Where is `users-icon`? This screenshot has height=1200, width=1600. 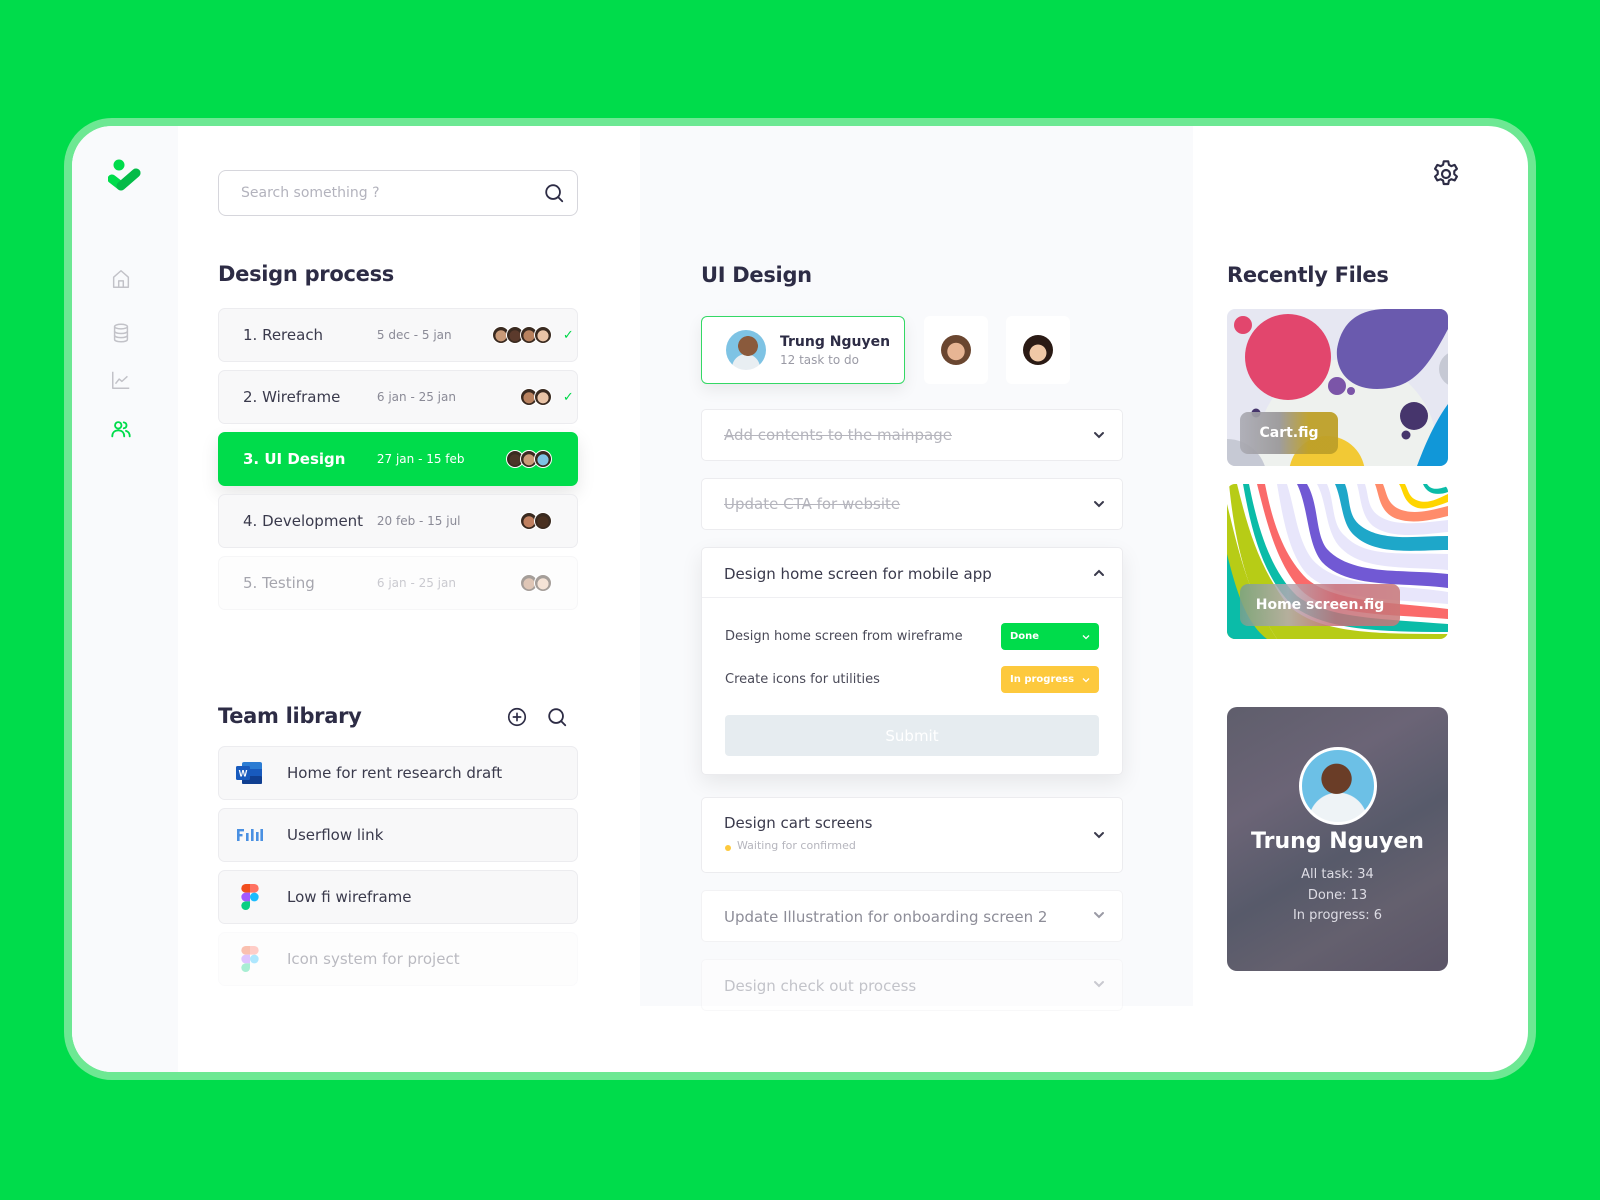 users-icon is located at coordinates (121, 429).